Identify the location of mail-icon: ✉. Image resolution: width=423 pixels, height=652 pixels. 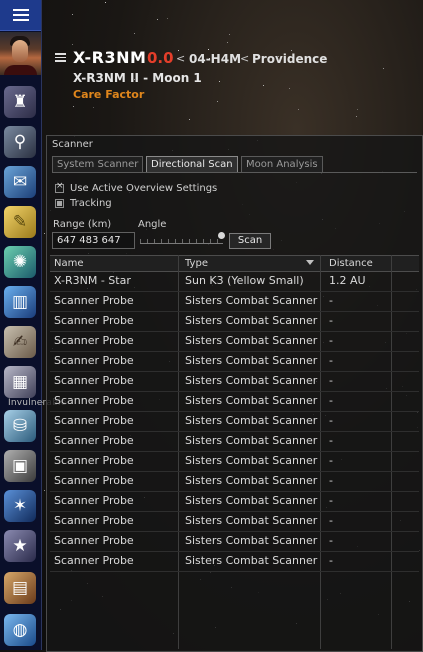
(20, 182).